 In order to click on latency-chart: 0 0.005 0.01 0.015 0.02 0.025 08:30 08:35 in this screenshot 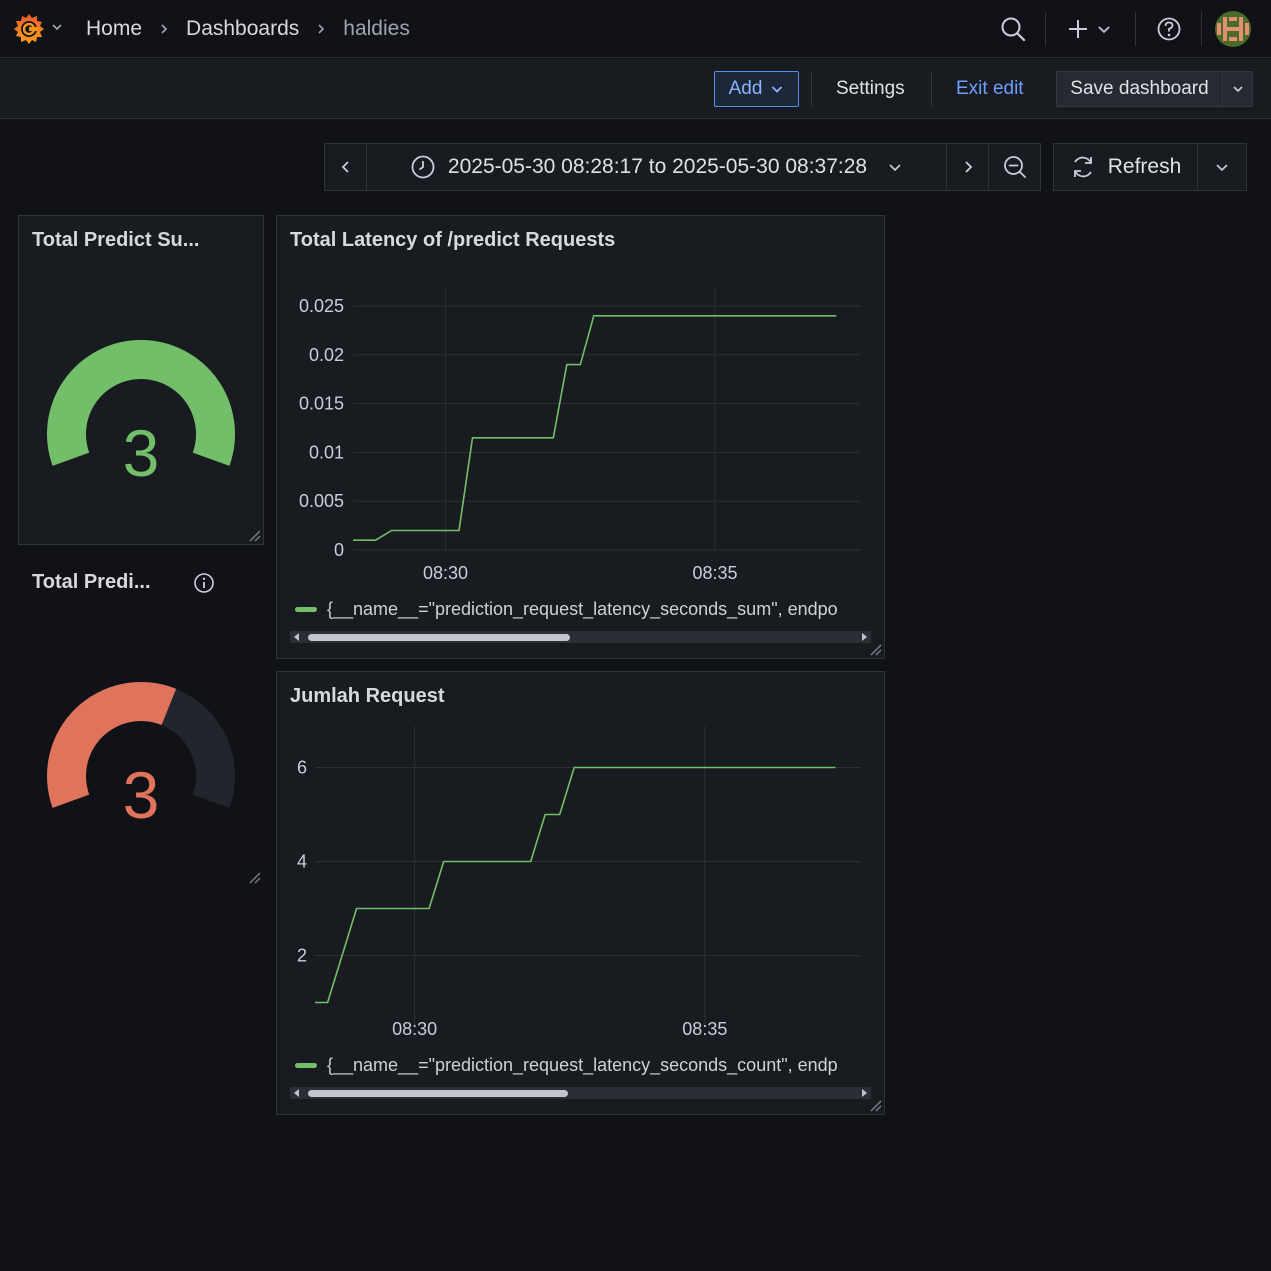, I will do `click(579, 435)`.